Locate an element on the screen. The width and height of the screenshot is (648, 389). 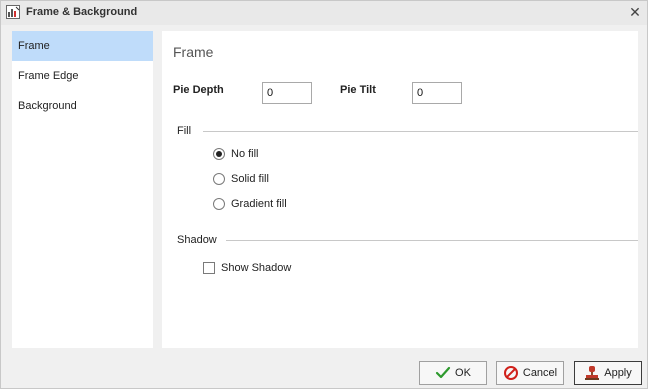
cancel-icon is located at coordinates (511, 373).